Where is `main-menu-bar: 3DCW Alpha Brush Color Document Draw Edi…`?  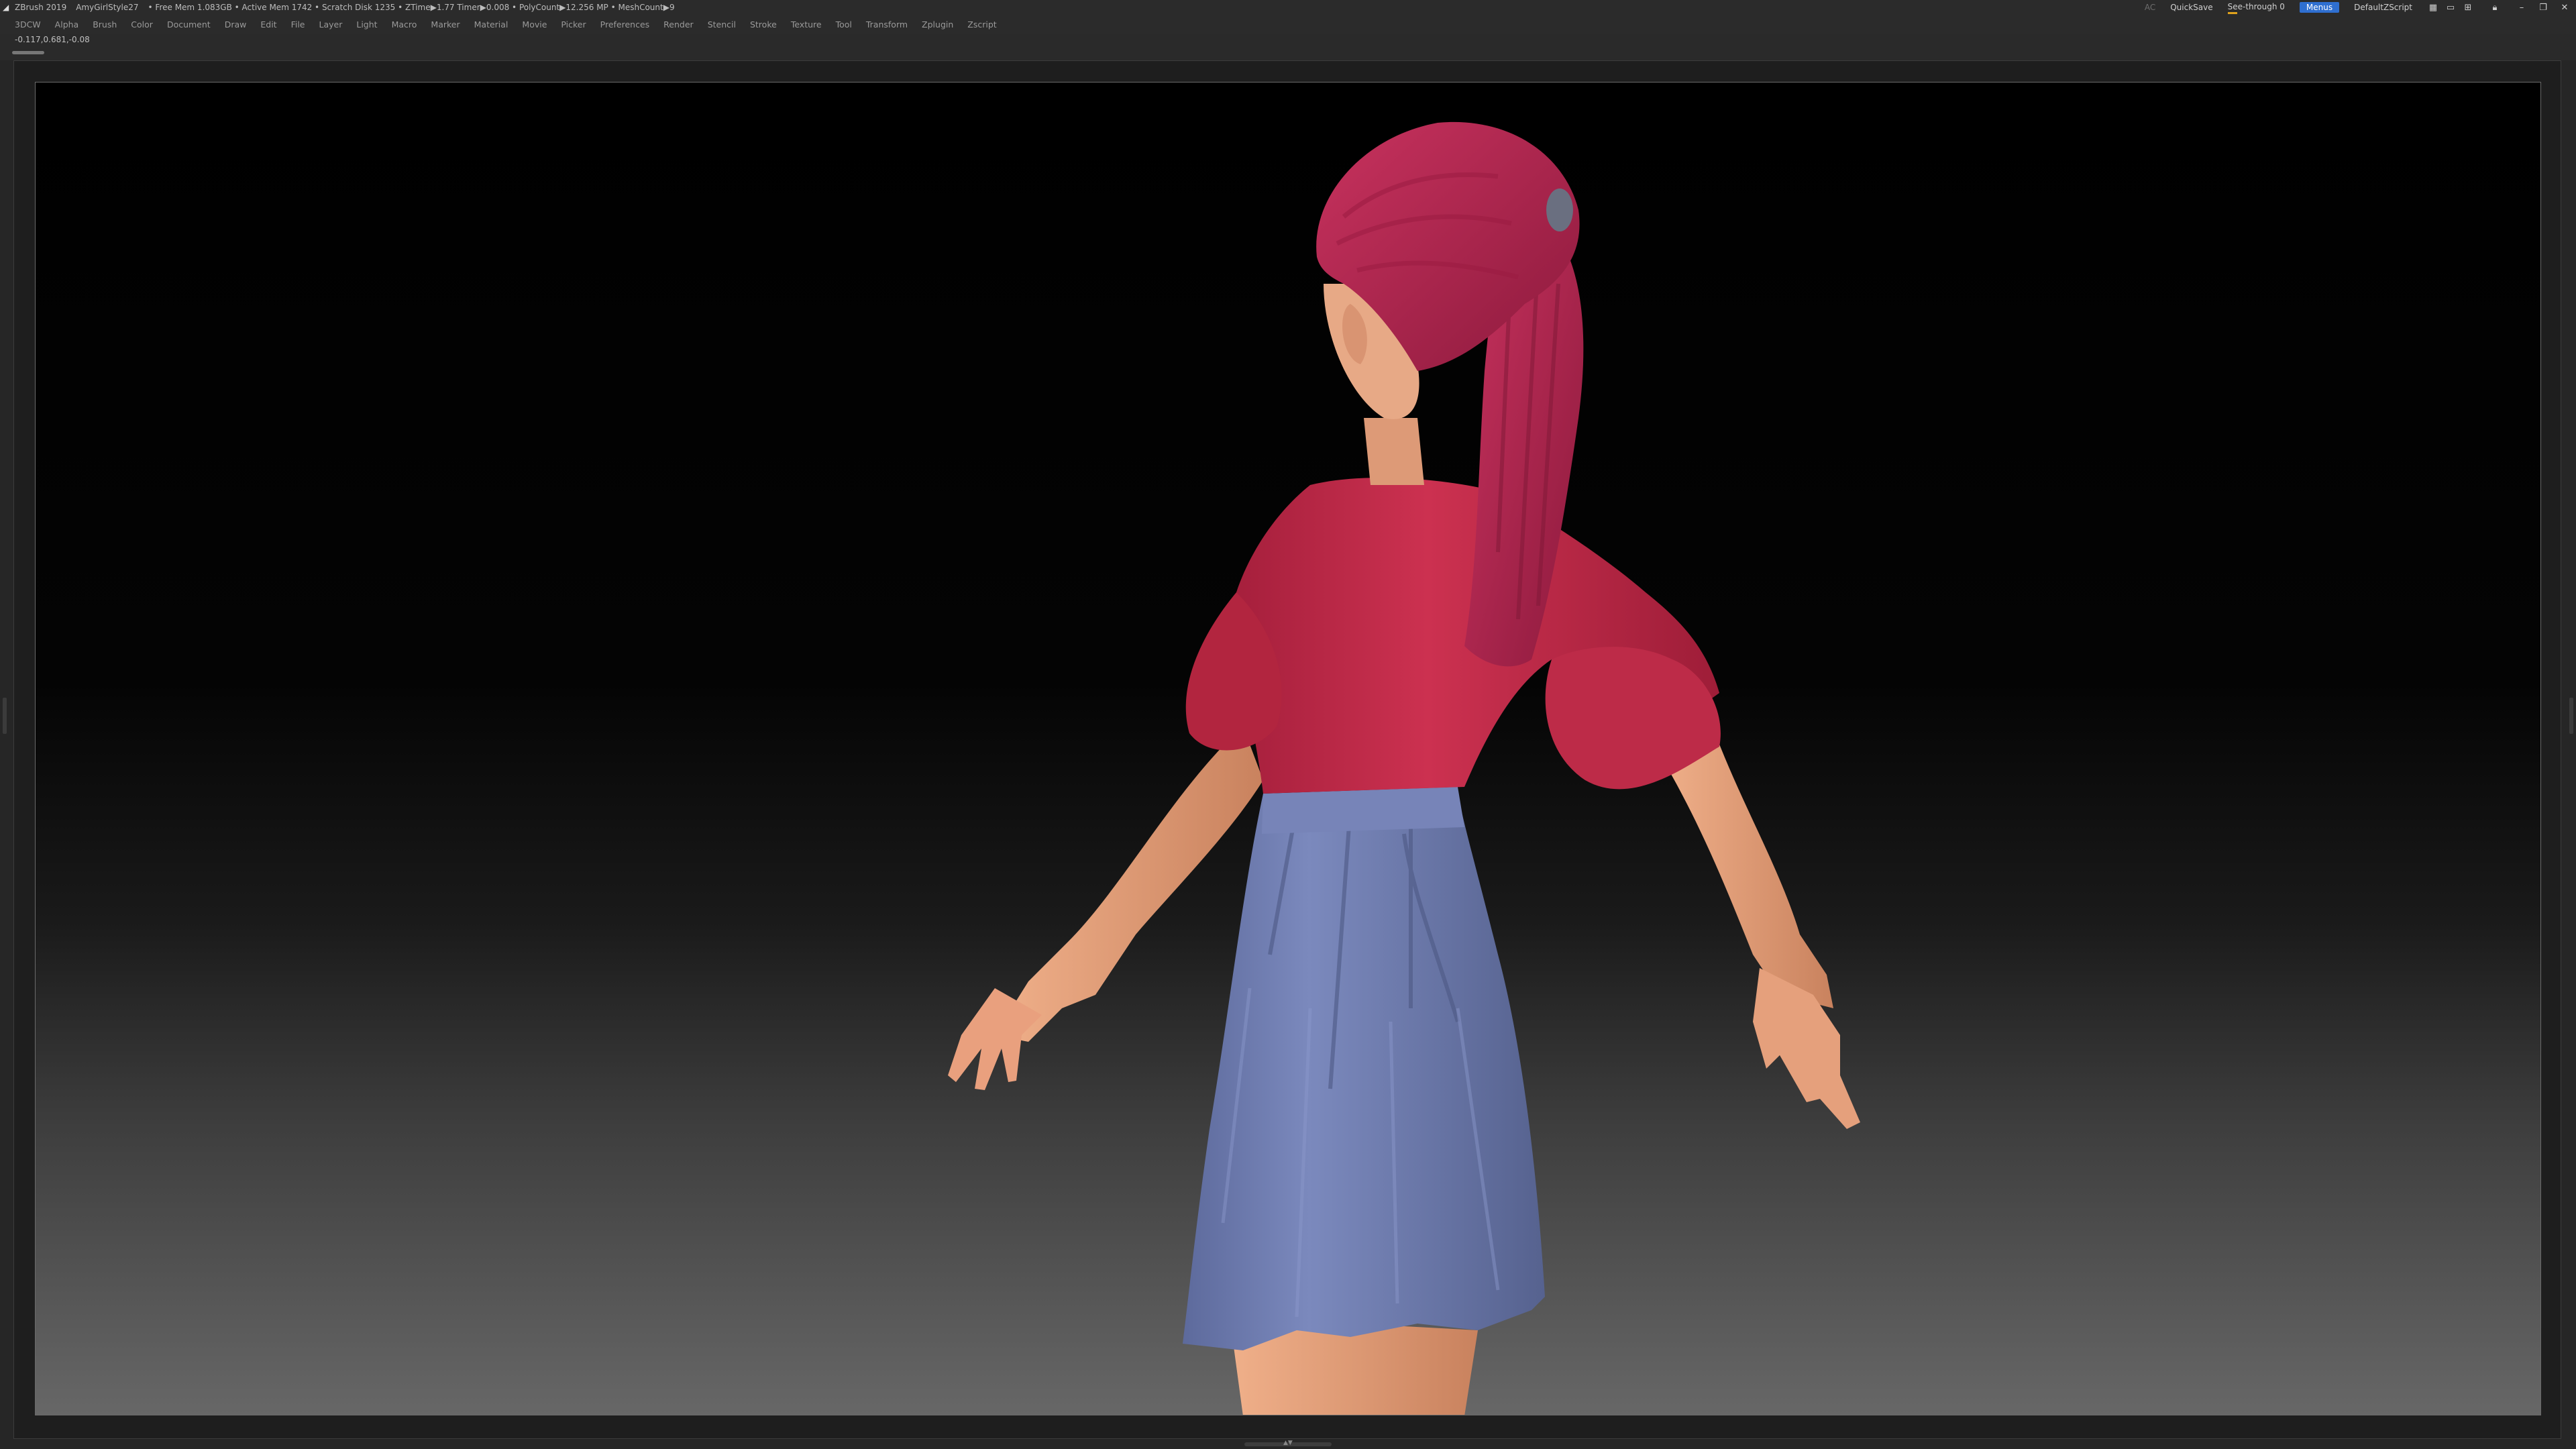 main-menu-bar: 3DCW Alpha Brush Color Document Draw Edi… is located at coordinates (1288, 24).